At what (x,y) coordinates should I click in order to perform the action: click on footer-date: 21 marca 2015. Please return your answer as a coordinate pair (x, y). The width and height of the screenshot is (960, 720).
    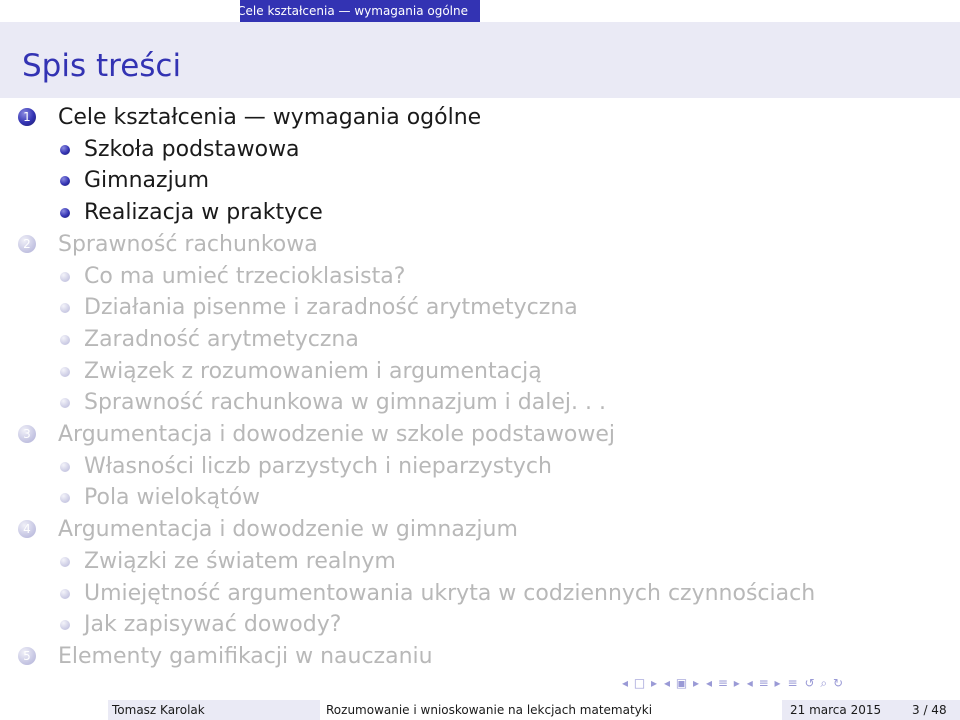
    Looking at the image, I should click on (836, 710).